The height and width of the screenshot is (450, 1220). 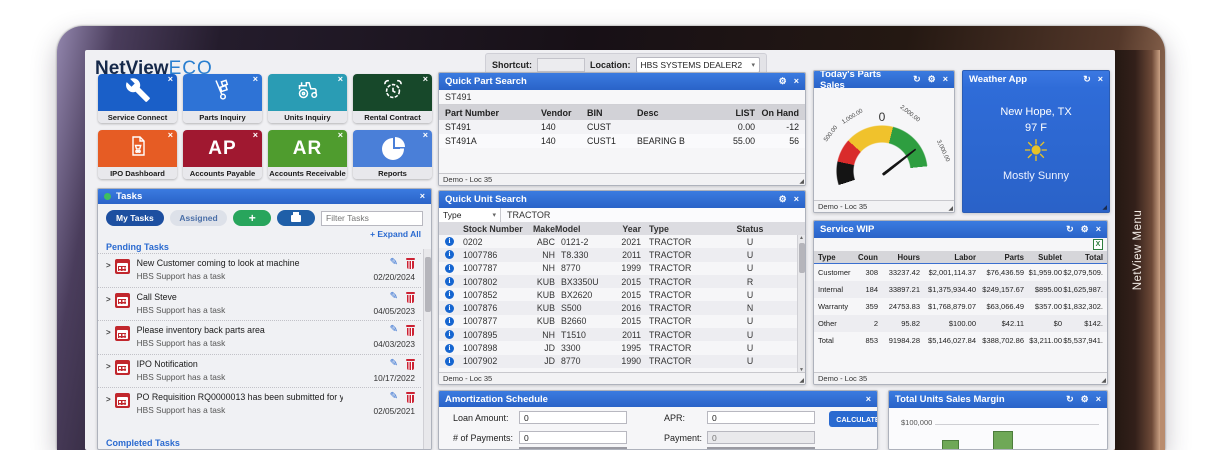 I want to click on num-payments-field, so click(x=573, y=437).